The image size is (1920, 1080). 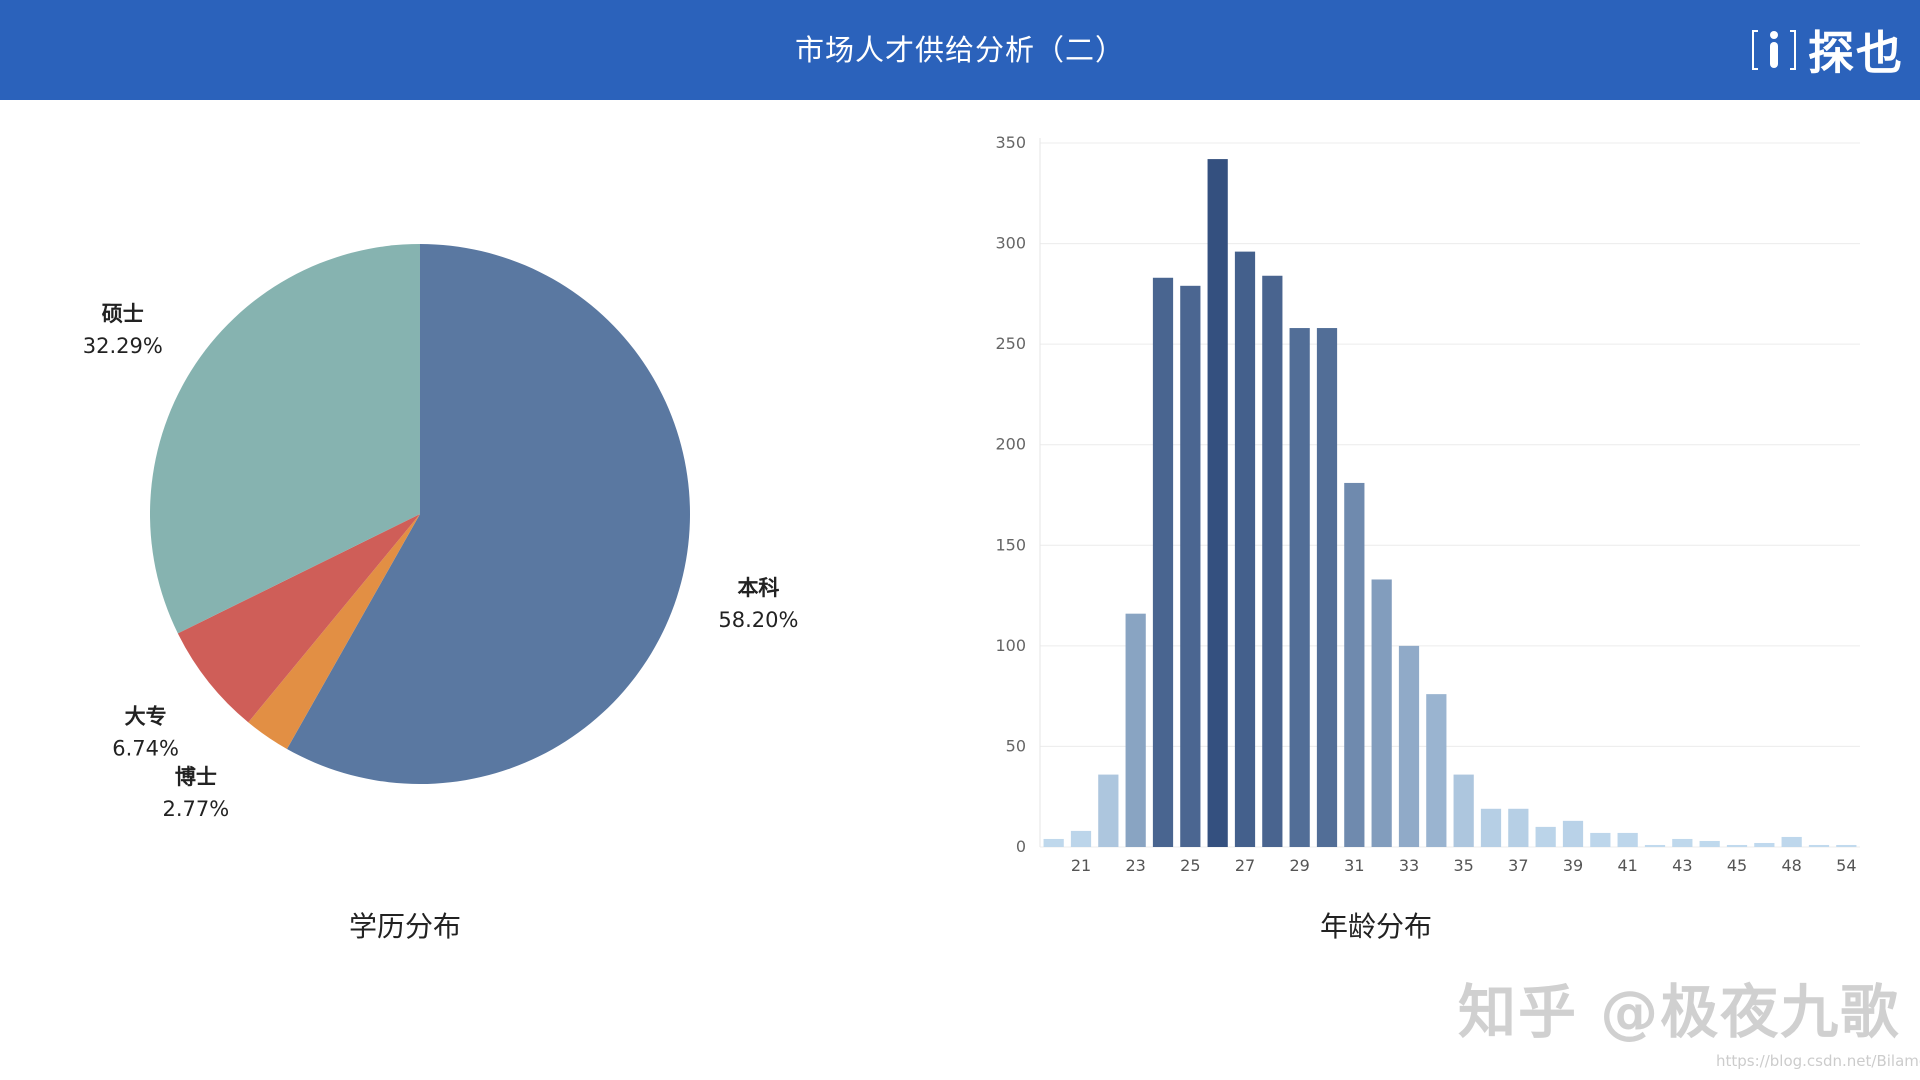 What do you see at coordinates (1245, 865) in the screenshot?
I see `x-tick-label: 27` at bounding box center [1245, 865].